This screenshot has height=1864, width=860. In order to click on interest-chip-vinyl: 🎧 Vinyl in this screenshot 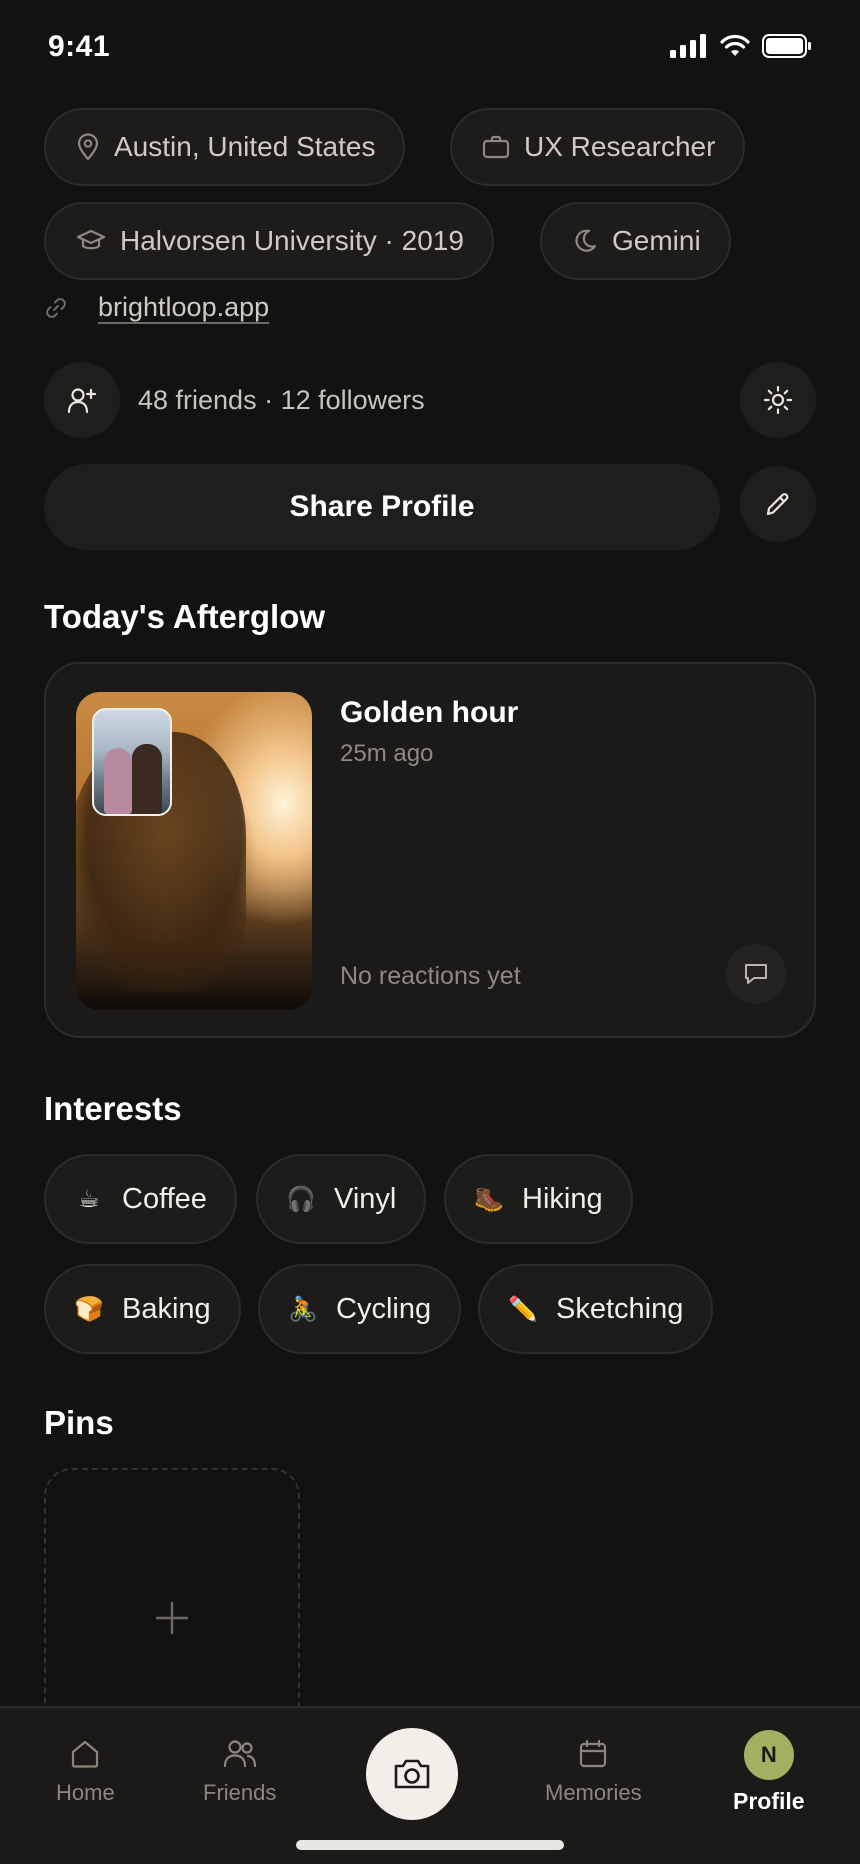, I will do `click(341, 1199)`.